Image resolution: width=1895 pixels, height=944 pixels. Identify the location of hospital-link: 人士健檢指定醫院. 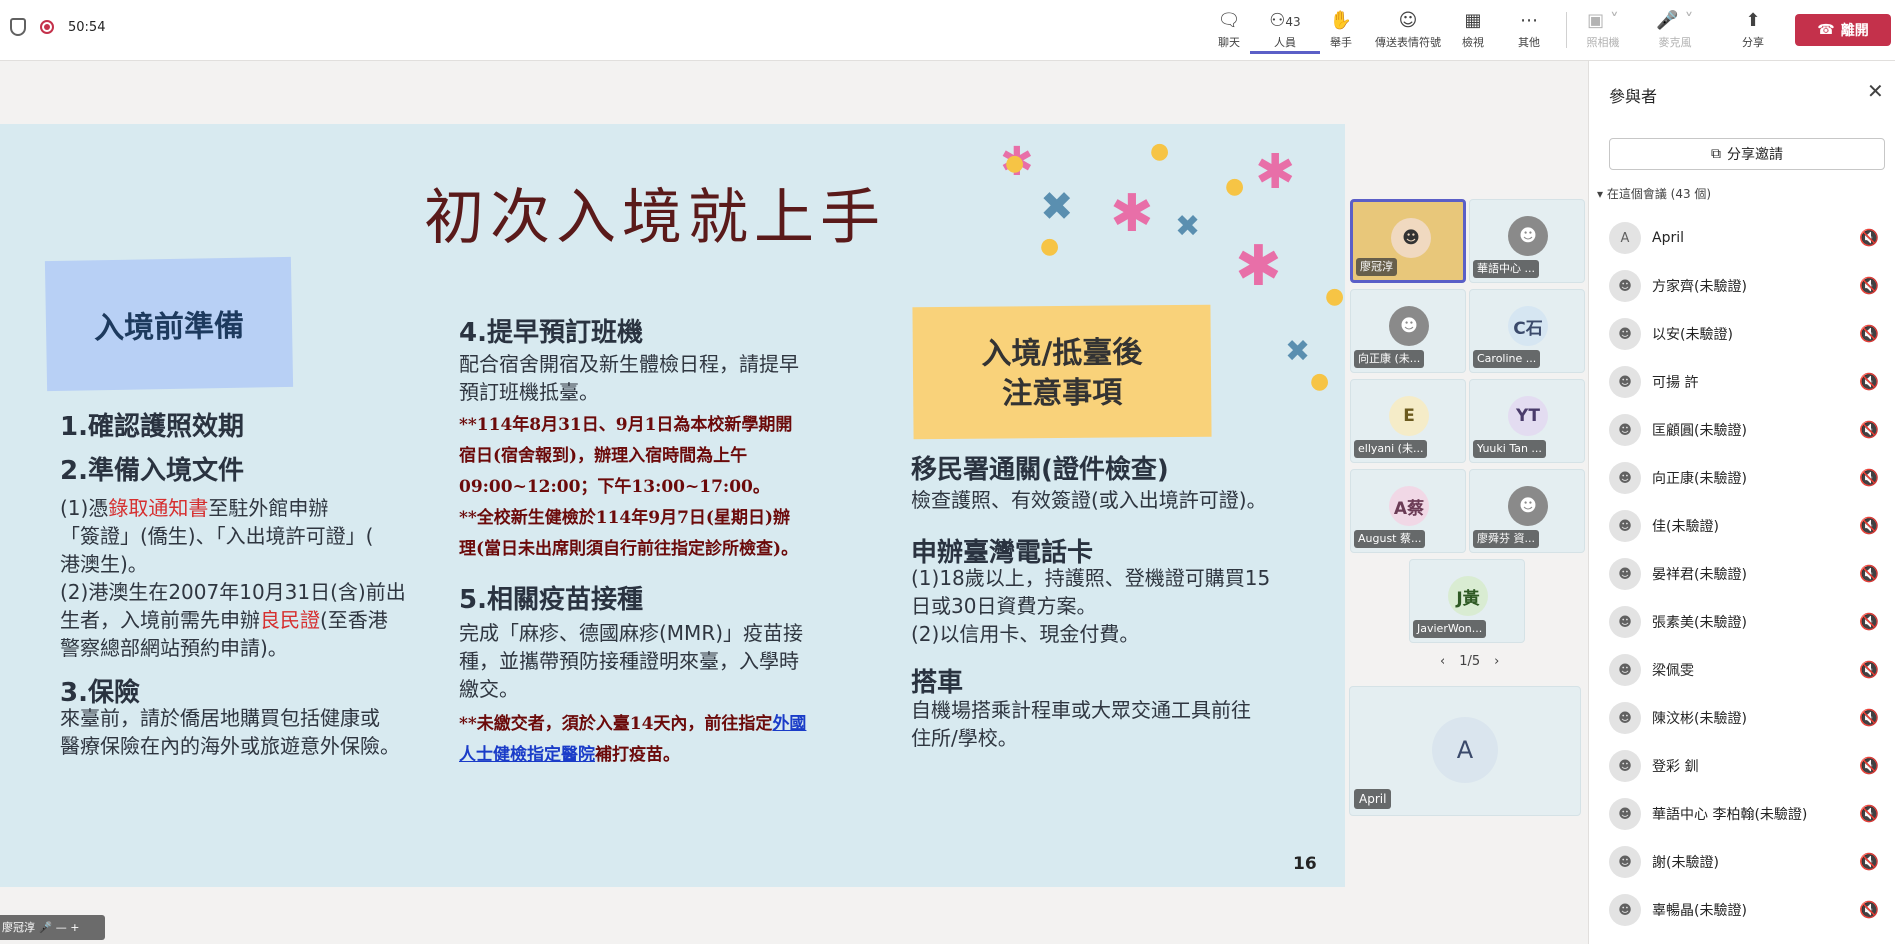
(527, 755).